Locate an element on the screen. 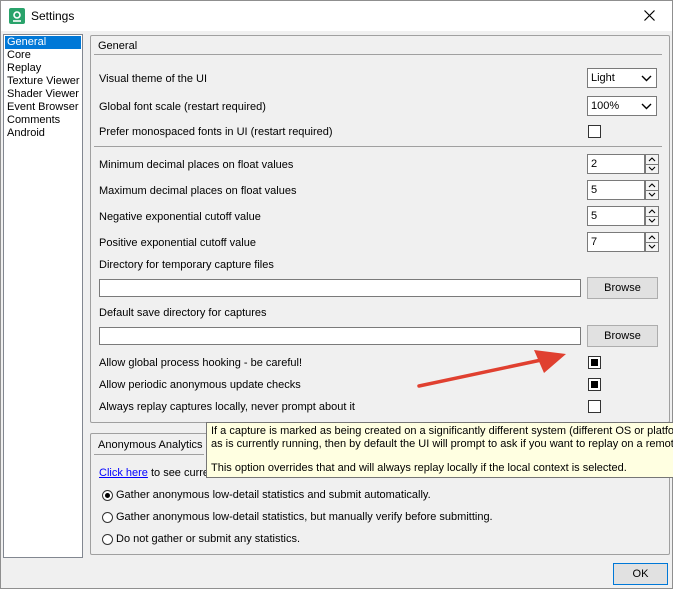 This screenshot has width=673, height=589. temp-dir-label: Directory for temporary capture files is located at coordinates (186, 265).